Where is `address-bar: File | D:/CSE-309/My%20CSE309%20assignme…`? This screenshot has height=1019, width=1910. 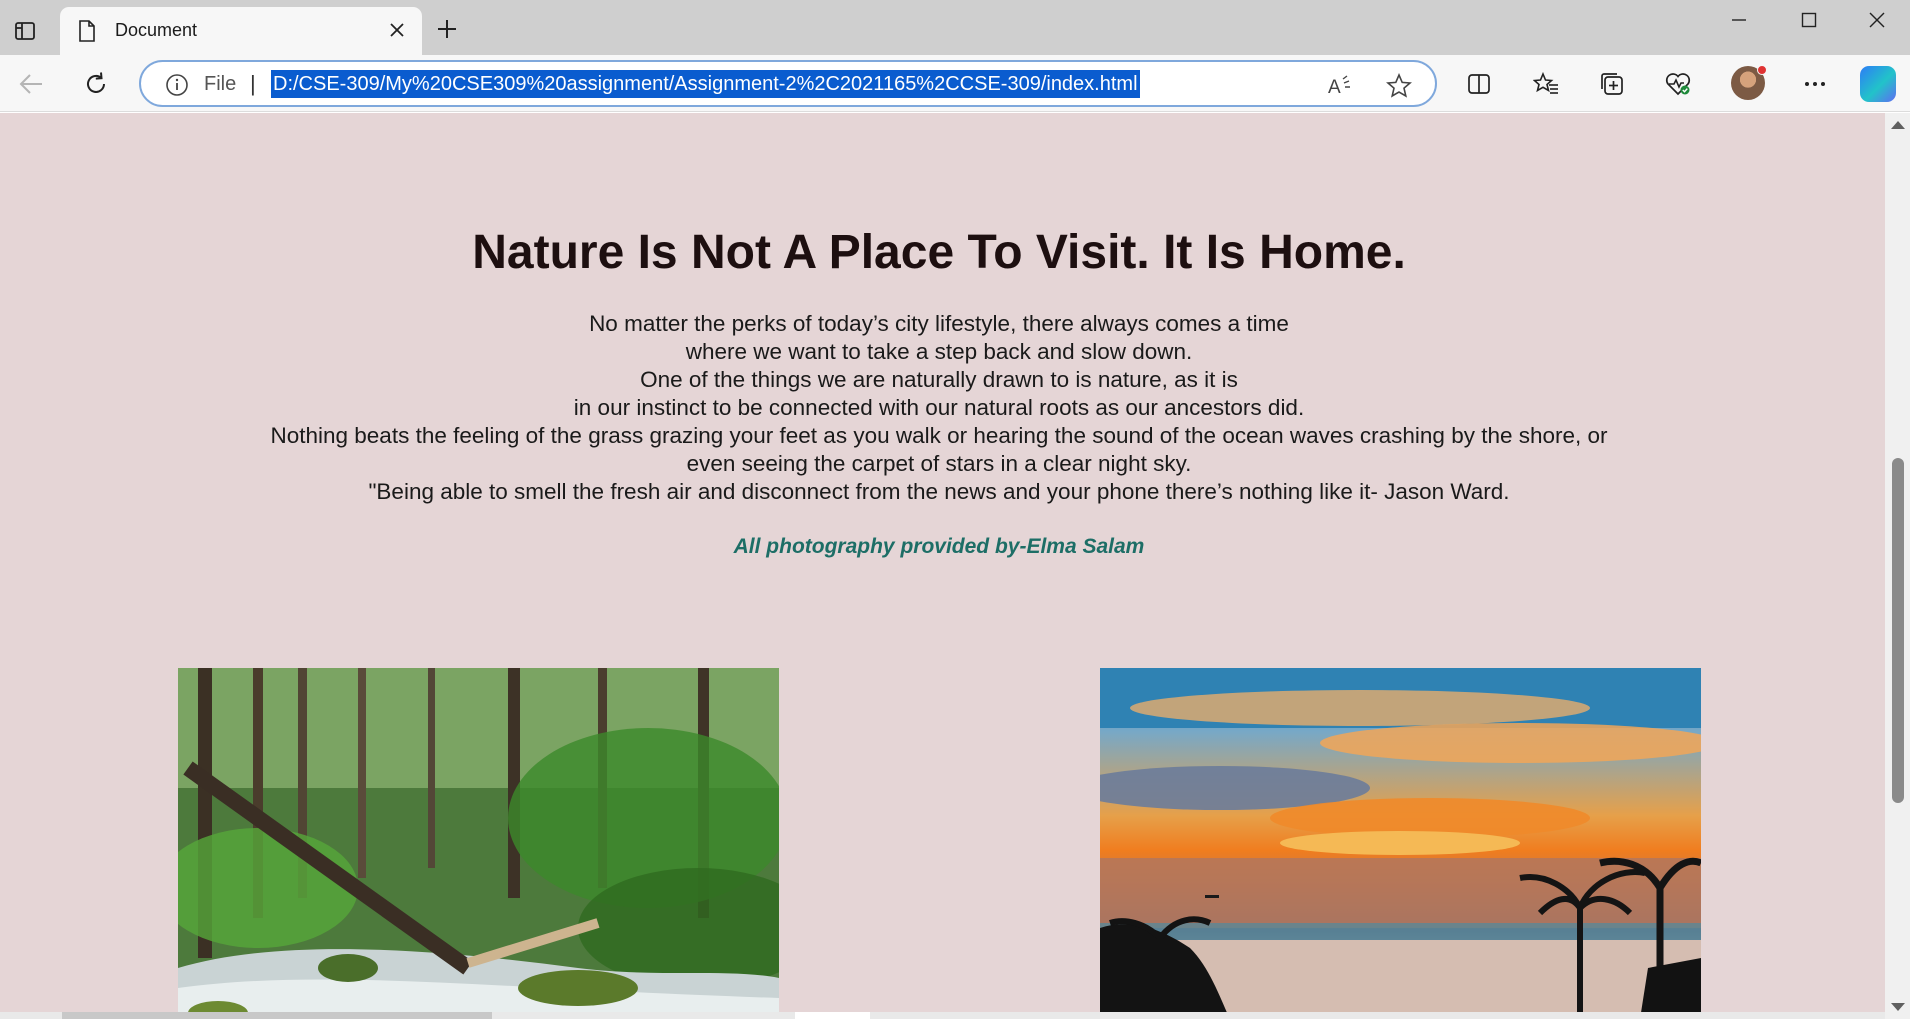
address-bar: File | D:/CSE-309/My%20CSE309%20assignme… is located at coordinates (788, 83).